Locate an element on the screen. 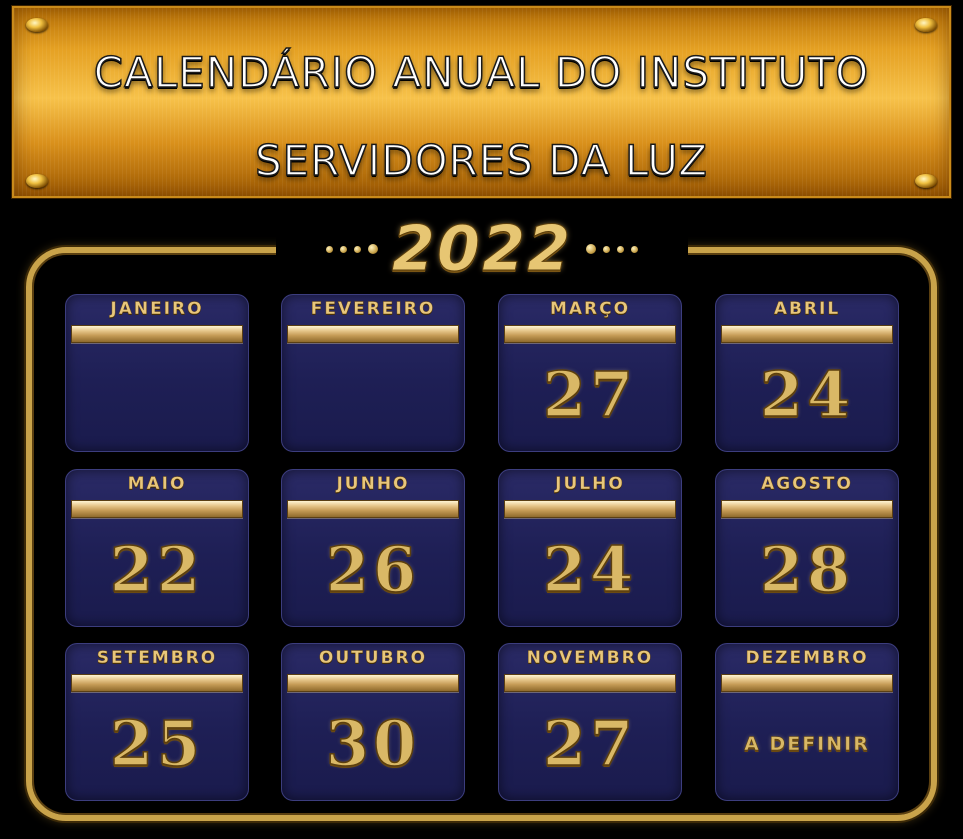 This screenshot has width=963, height=839. month-card-marco: MARÇO 27 is located at coordinates (590, 373).